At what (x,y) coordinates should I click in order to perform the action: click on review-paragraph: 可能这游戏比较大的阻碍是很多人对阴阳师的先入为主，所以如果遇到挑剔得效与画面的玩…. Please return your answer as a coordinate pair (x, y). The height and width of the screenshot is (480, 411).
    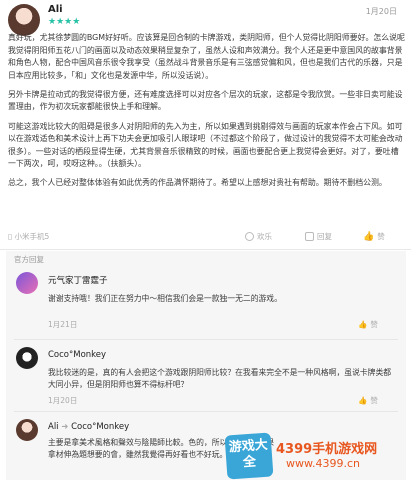
    Looking at the image, I should click on (205, 145).